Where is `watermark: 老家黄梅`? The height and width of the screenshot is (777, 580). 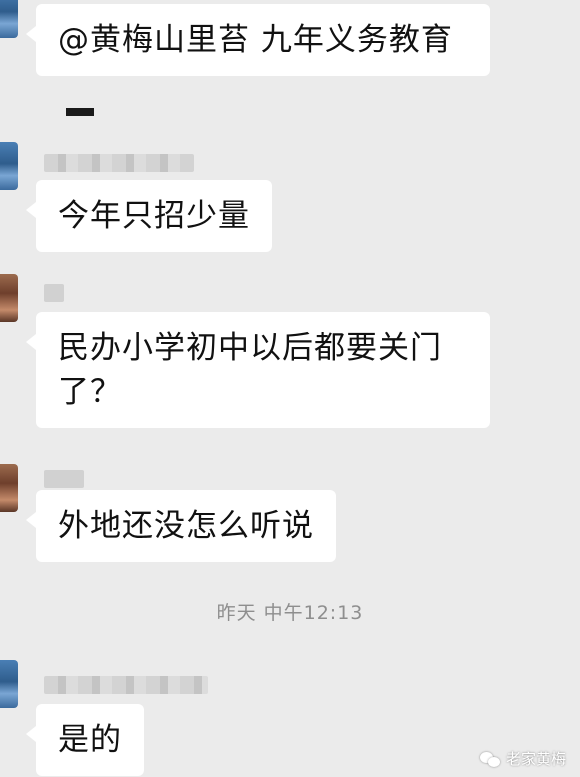
watermark: 老家黄梅 is located at coordinates (522, 758).